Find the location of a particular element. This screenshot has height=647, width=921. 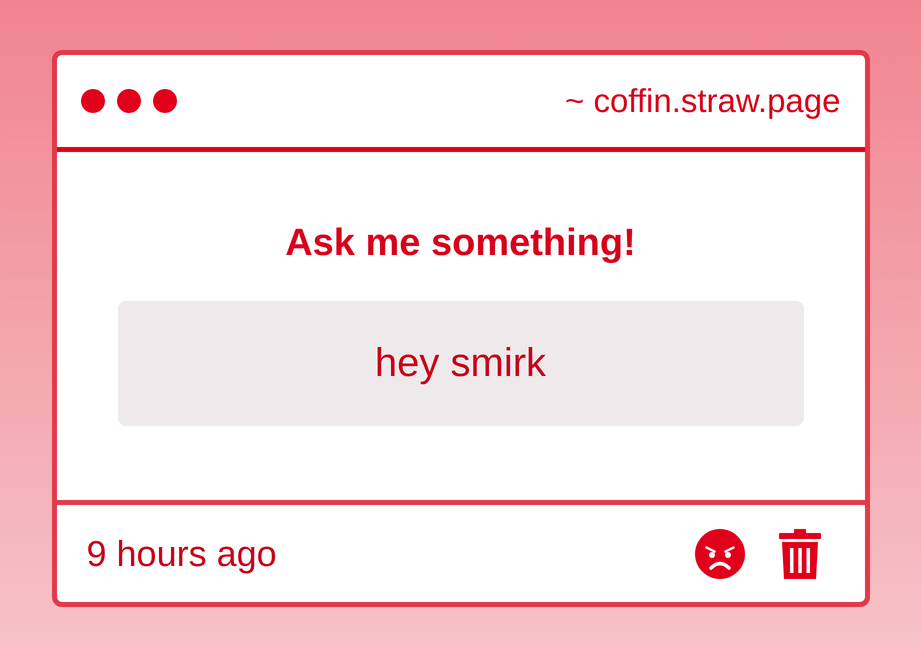

angry-face-icon is located at coordinates (719, 553).